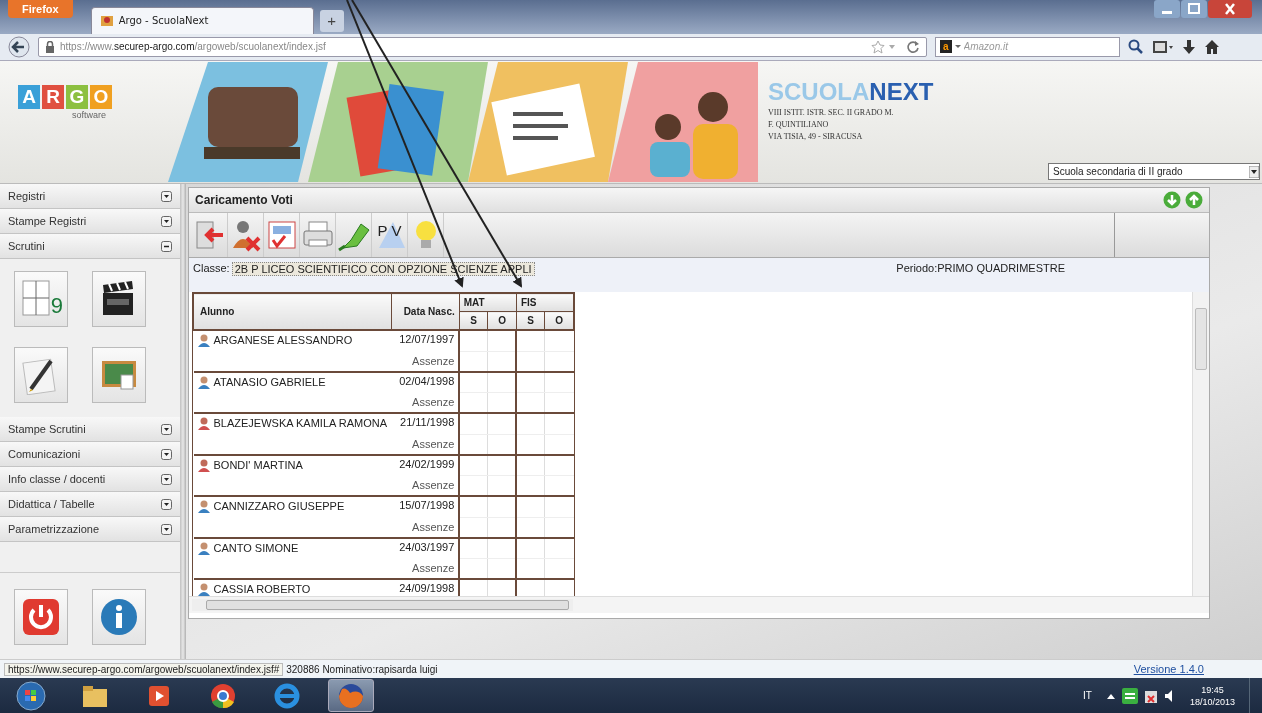  What do you see at coordinates (53, 96) in the screenshot?
I see `logo-letter: R` at bounding box center [53, 96].